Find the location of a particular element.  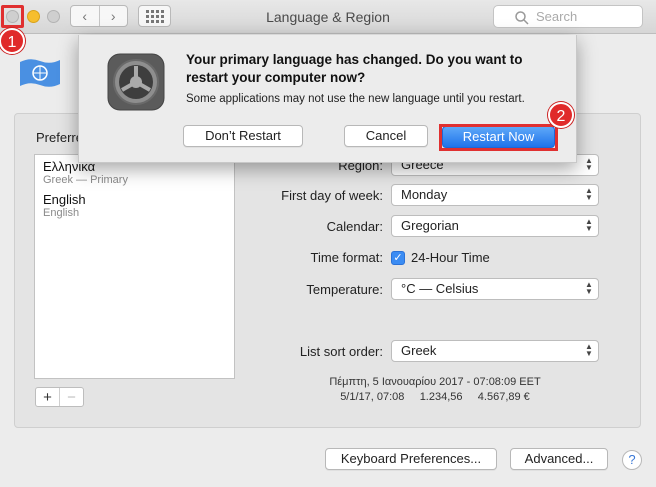

language-list: Ελληνικά Greek — Primary English English is located at coordinates (134, 266).